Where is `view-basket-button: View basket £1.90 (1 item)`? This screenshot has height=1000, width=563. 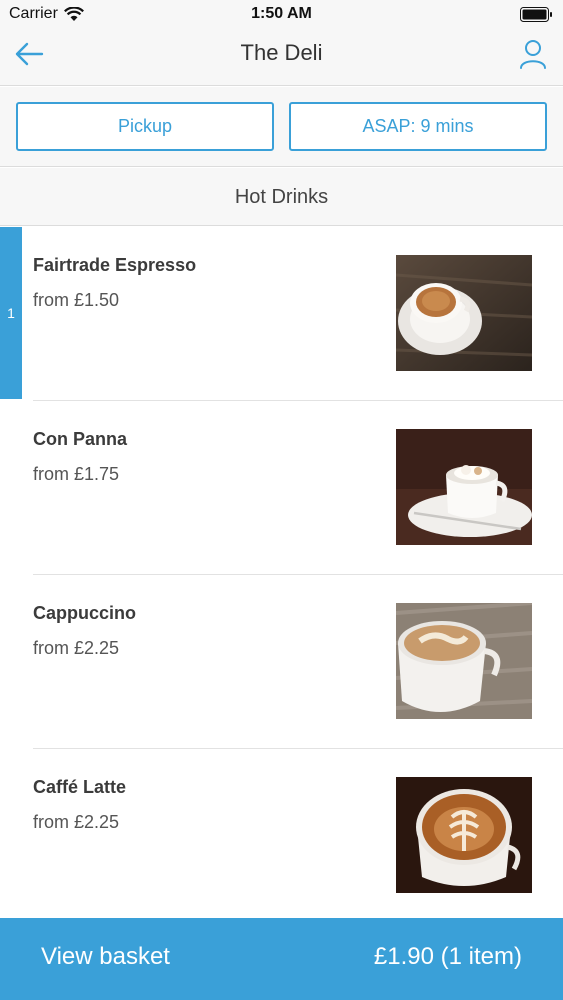
view-basket-button: View basket £1.90 (1 item) is located at coordinates (281, 959).